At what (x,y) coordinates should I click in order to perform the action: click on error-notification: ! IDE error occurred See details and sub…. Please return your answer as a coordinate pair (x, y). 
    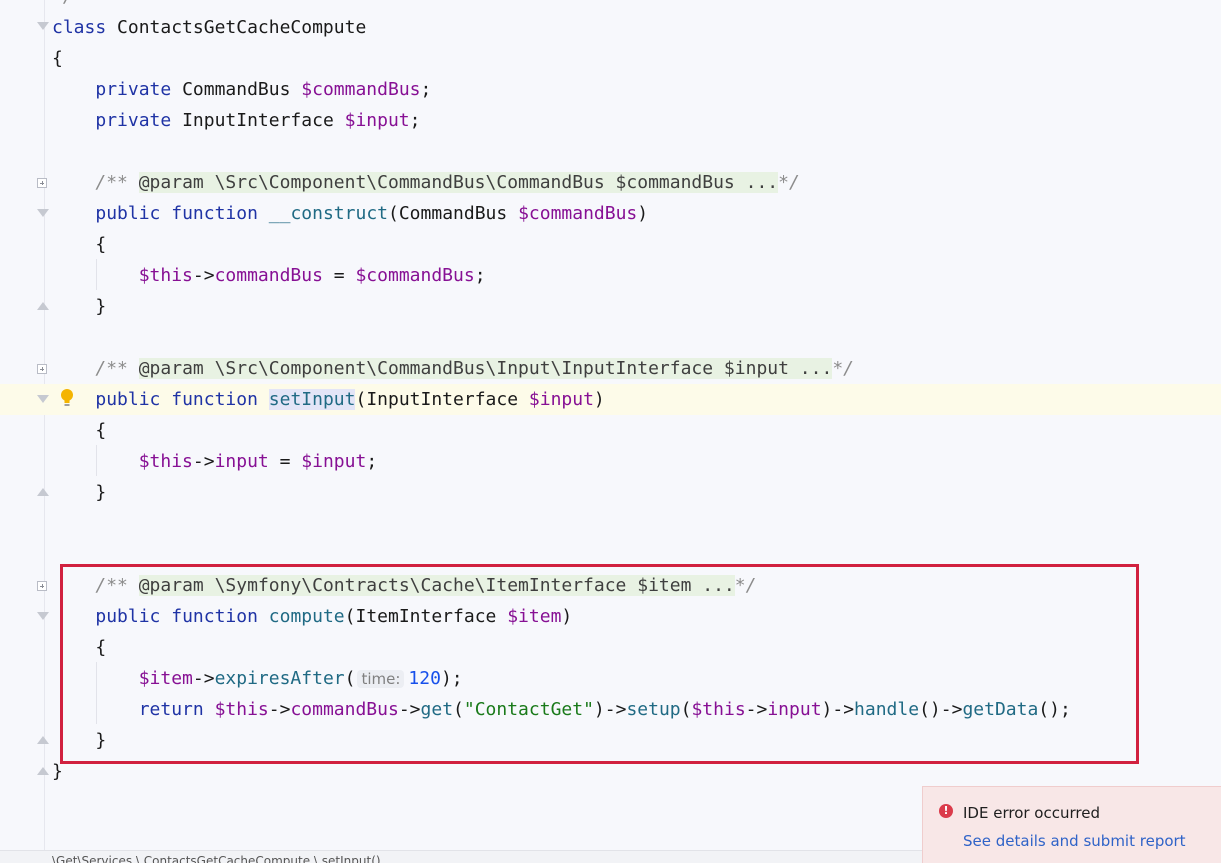
    Looking at the image, I should click on (1071, 824).